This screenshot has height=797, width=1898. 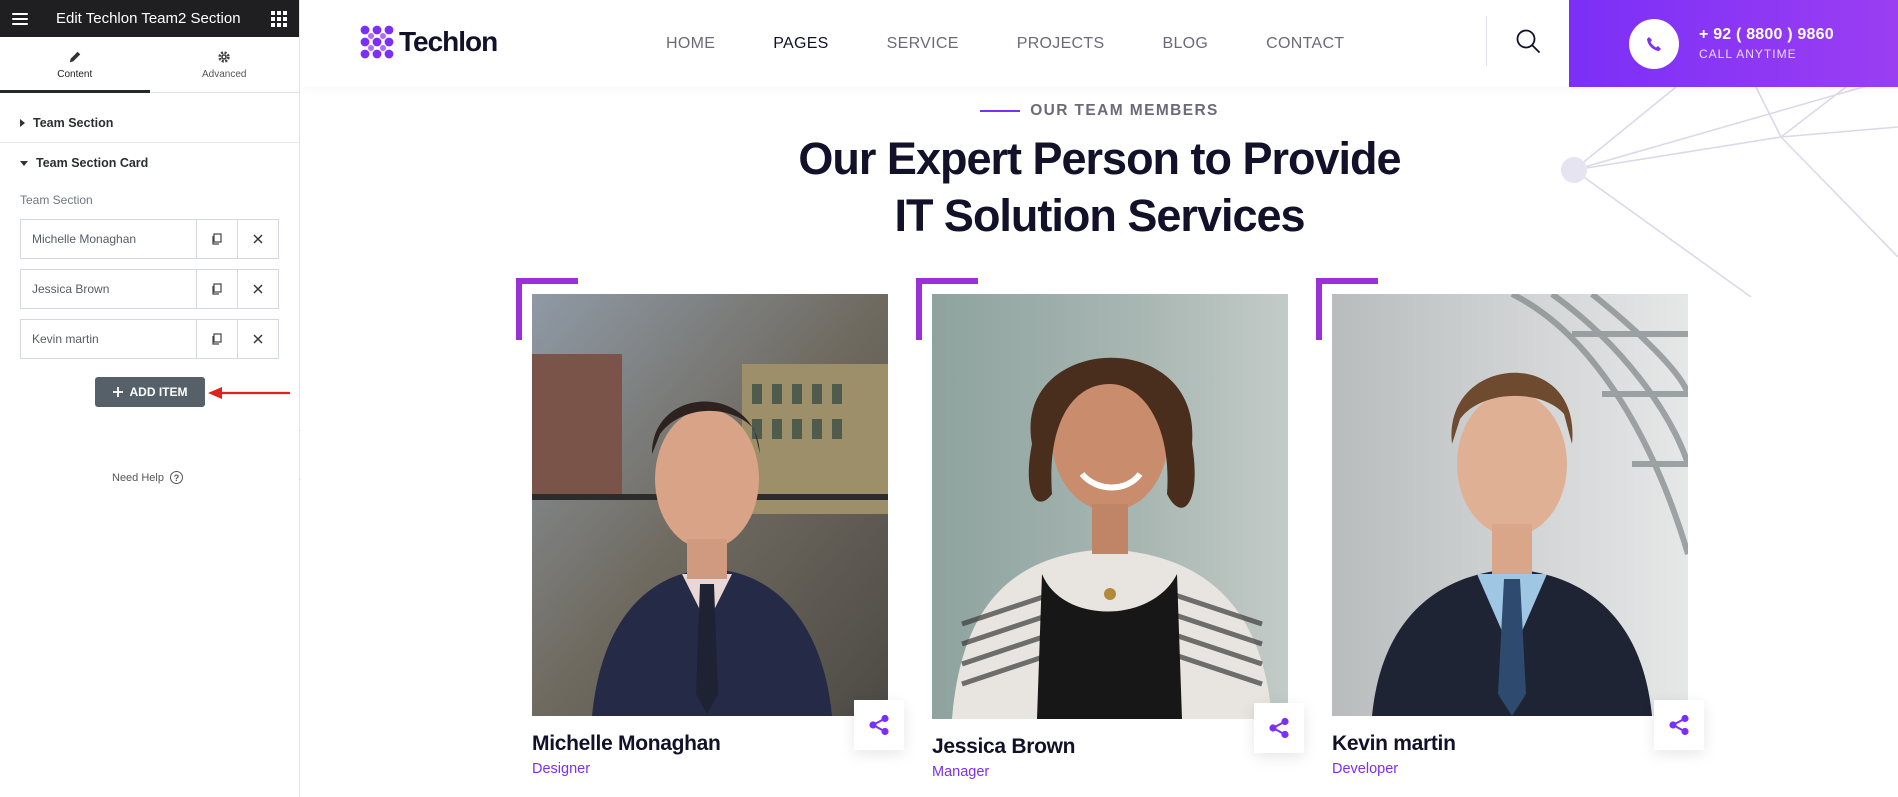 What do you see at coordinates (1748, 54) in the screenshot?
I see `call-anytime-label: CALL ANYTIME` at bounding box center [1748, 54].